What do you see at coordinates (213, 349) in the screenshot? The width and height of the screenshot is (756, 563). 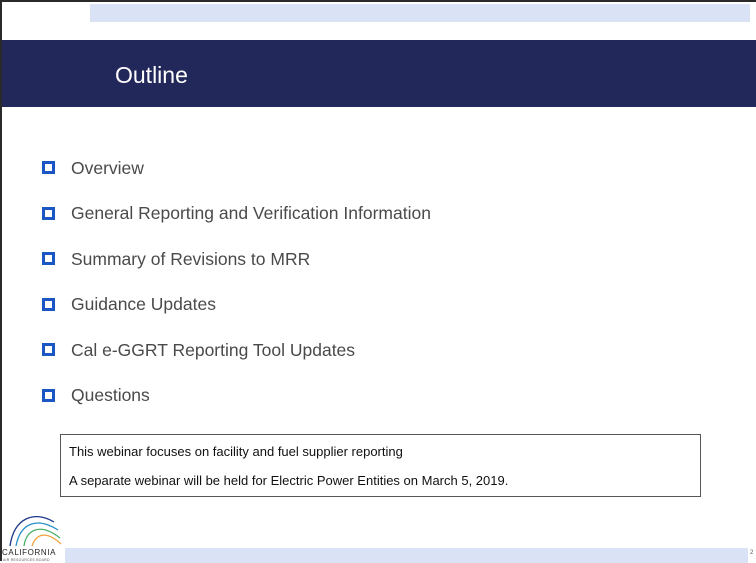 I see `bullet-label: Cal e-GGRT Reporting Tool Updates` at bounding box center [213, 349].